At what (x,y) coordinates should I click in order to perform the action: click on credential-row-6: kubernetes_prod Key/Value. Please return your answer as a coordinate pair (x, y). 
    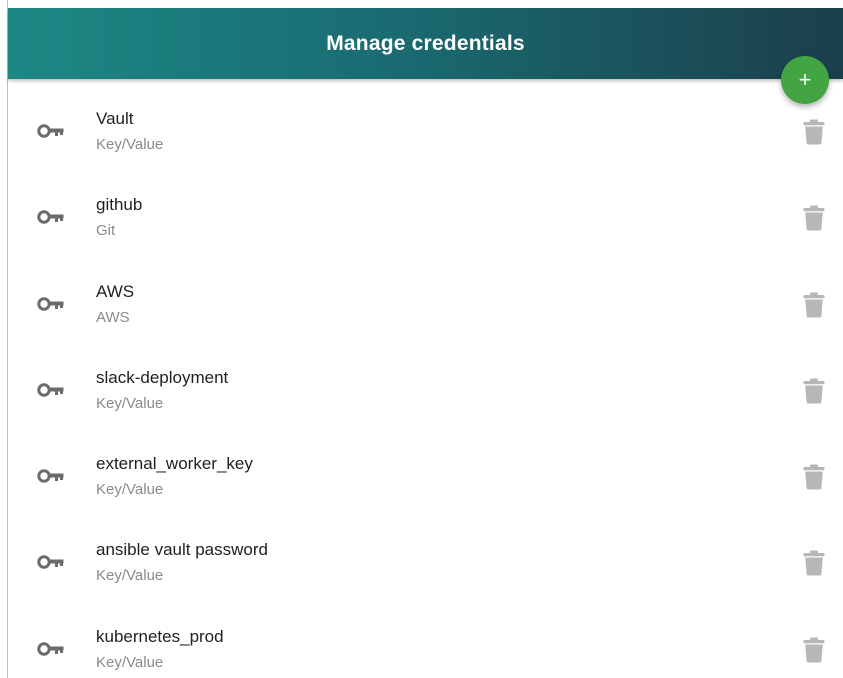
    Looking at the image, I should click on (426, 637).